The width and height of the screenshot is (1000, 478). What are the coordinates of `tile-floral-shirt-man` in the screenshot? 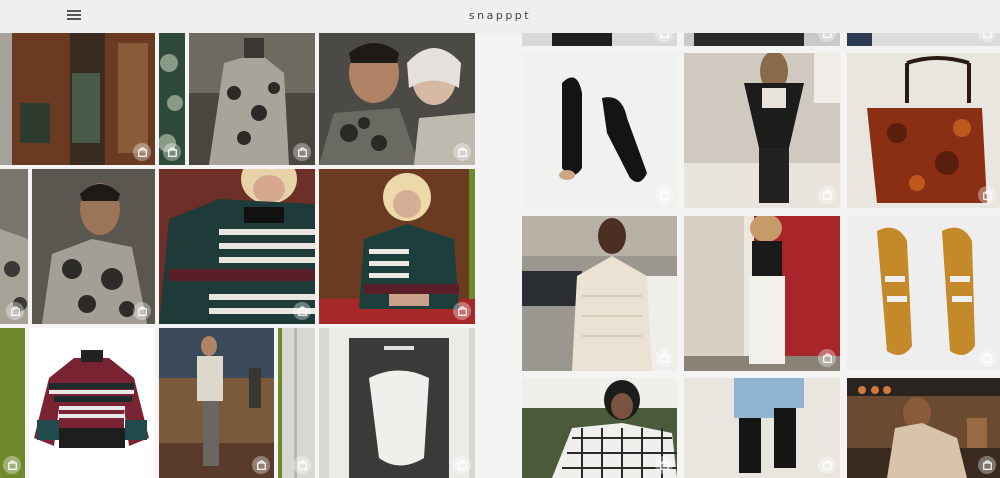 It's located at (93, 246).